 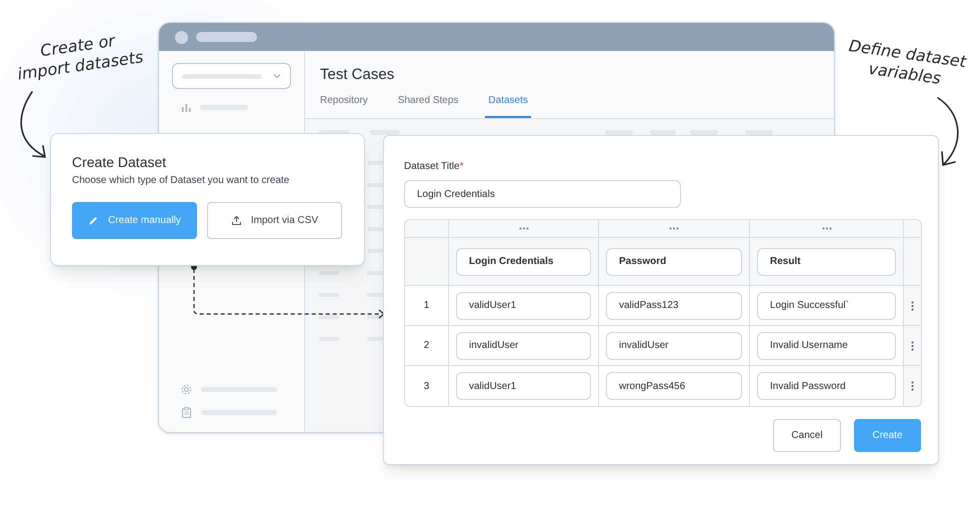 What do you see at coordinates (231, 76) in the screenshot?
I see `project-dropdown` at bounding box center [231, 76].